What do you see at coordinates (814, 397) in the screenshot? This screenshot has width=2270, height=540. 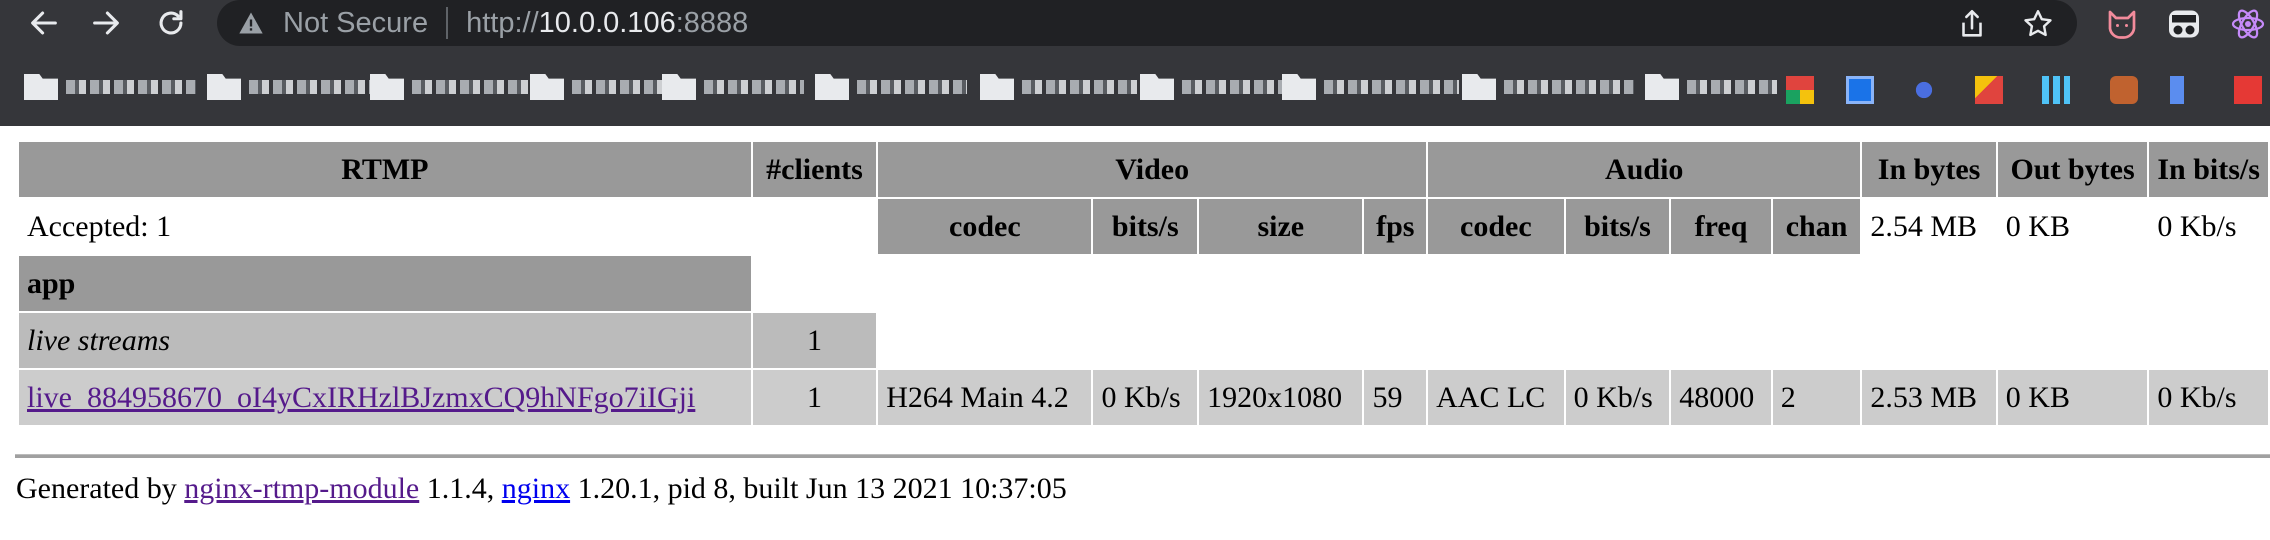 I see `stream-clients: 1` at bounding box center [814, 397].